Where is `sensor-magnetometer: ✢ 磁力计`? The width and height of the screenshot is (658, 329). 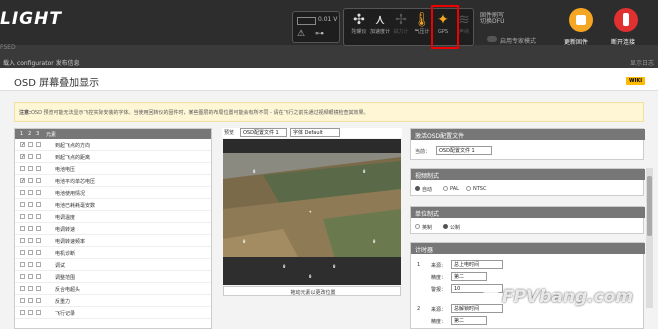
sensor-magnetometer: ✢ 磁力计 is located at coordinates (401, 28).